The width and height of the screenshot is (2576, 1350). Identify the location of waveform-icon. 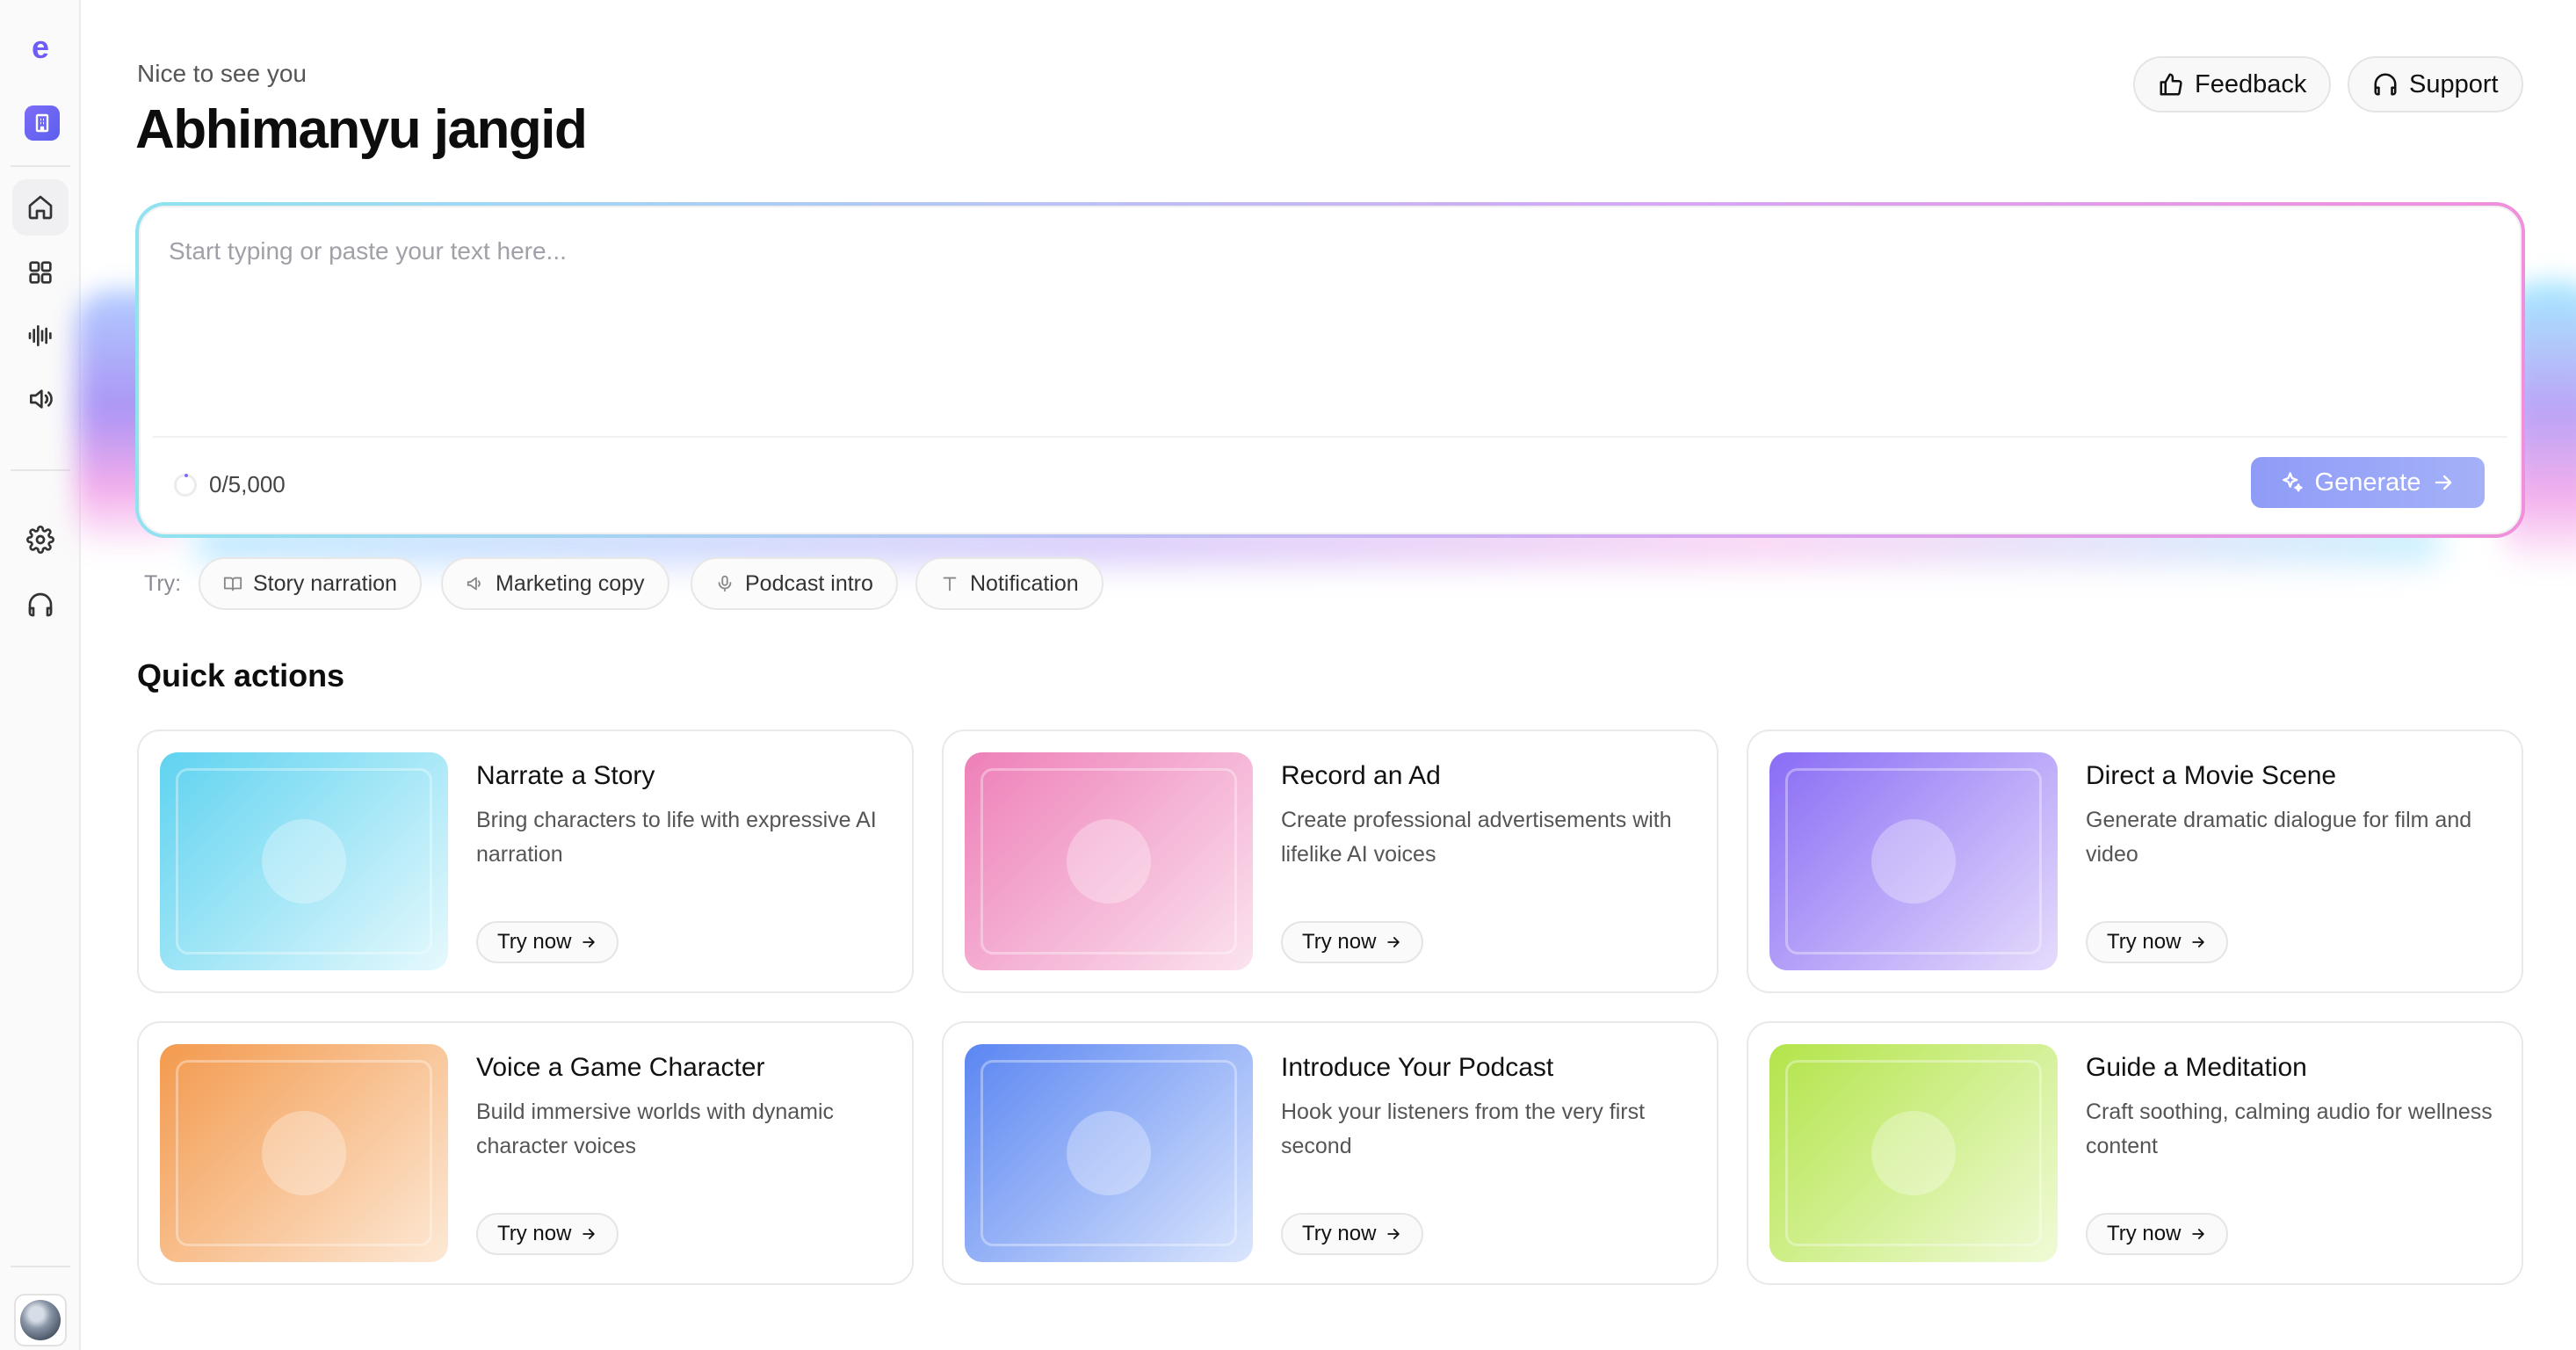
(40, 335).